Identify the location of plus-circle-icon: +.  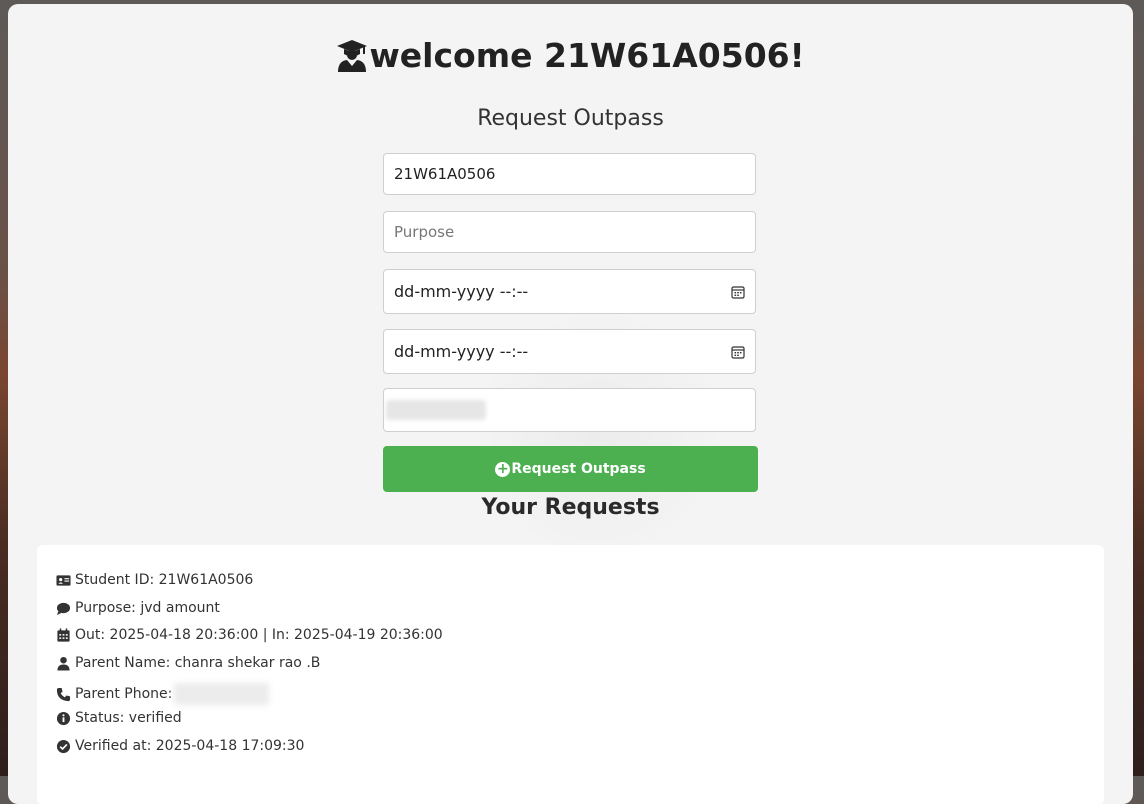
(503, 469).